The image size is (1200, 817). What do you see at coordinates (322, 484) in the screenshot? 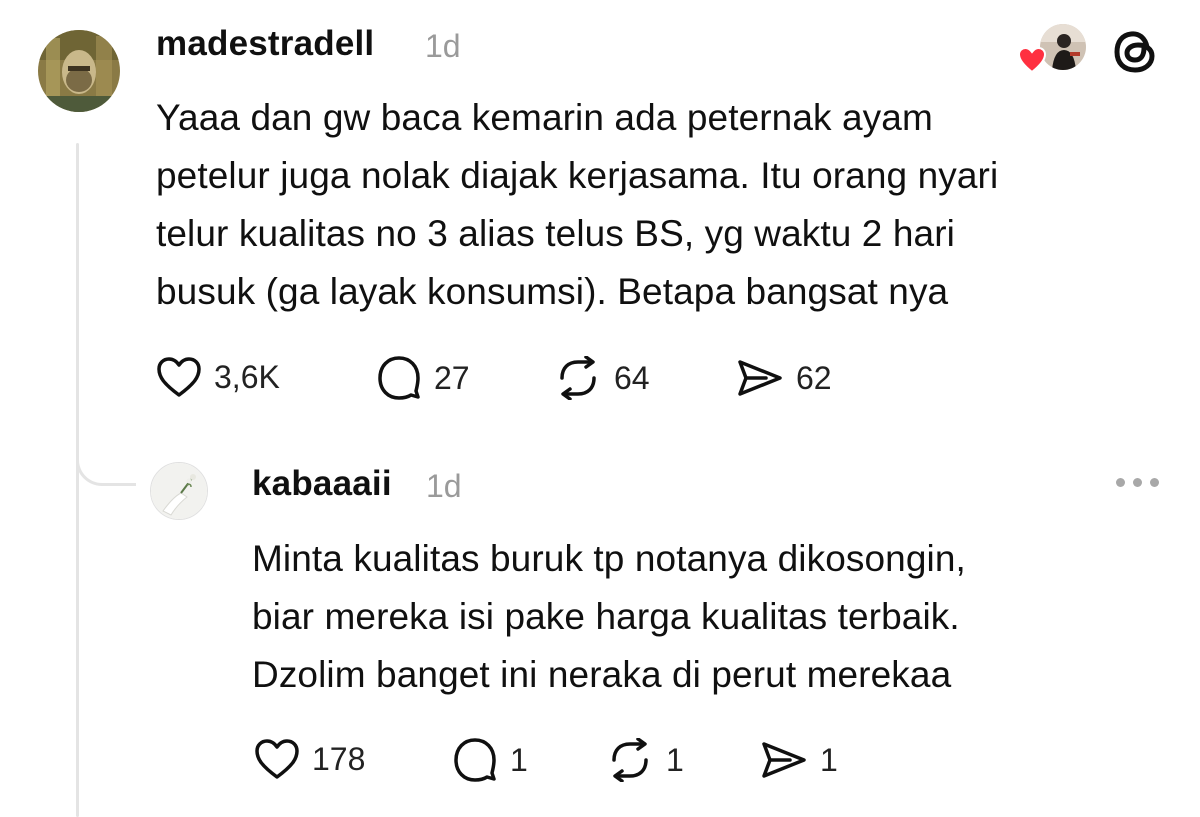
I see `reply-username: kabaaaii` at bounding box center [322, 484].